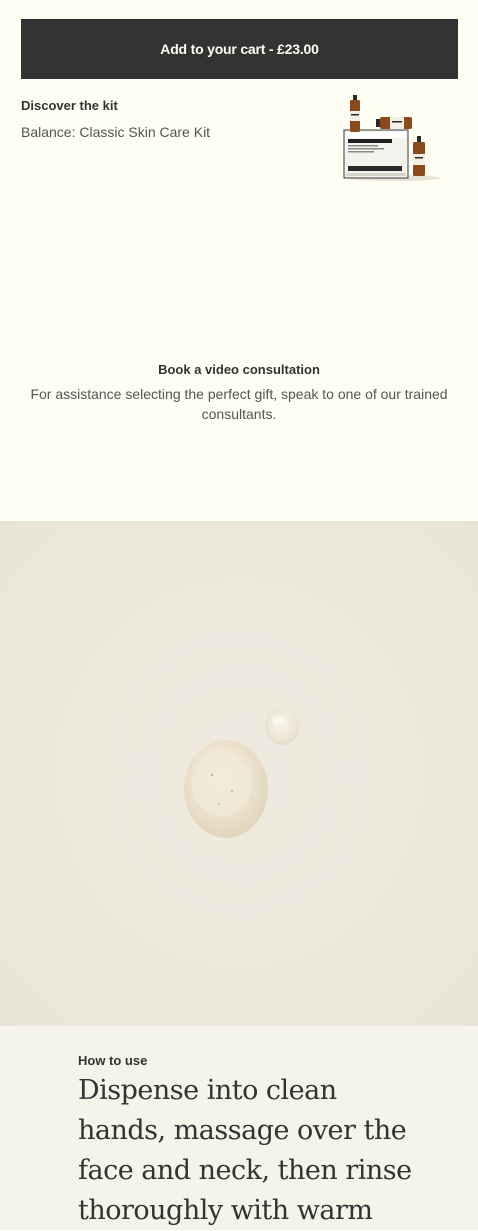  I want to click on kit-heading: Discover the kit, so click(69, 105).